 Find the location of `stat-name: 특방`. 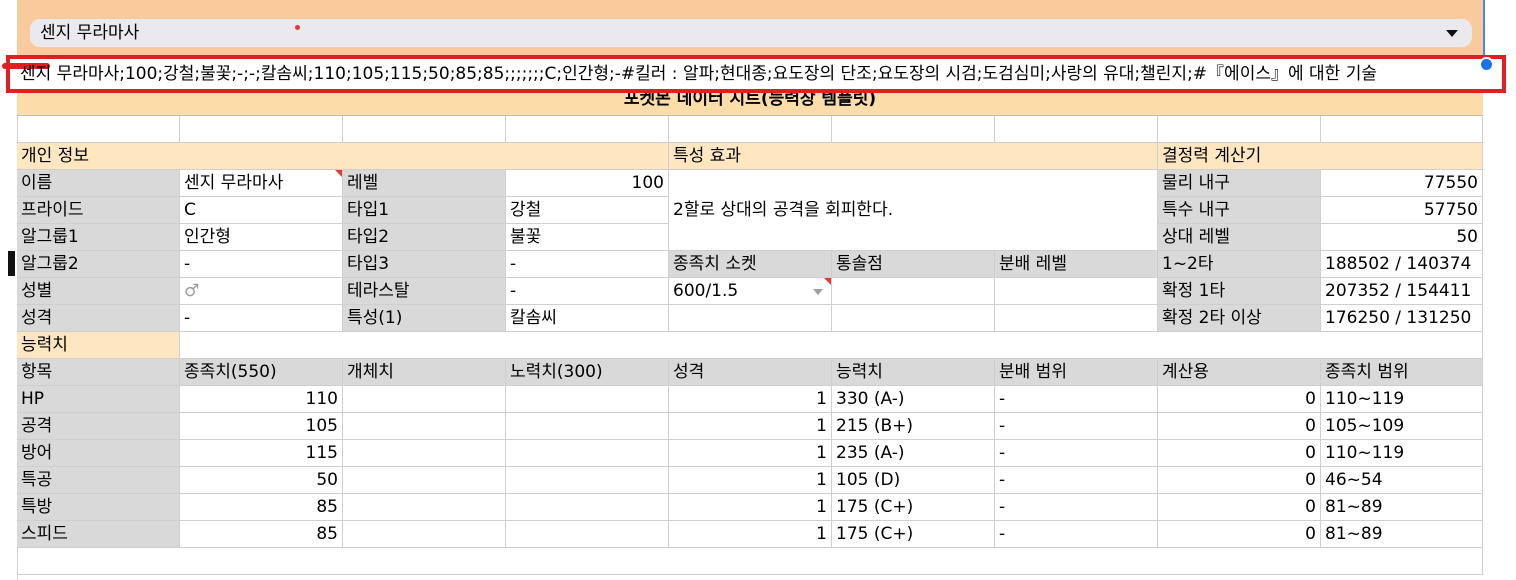

stat-name: 특방 is located at coordinates (98, 507).